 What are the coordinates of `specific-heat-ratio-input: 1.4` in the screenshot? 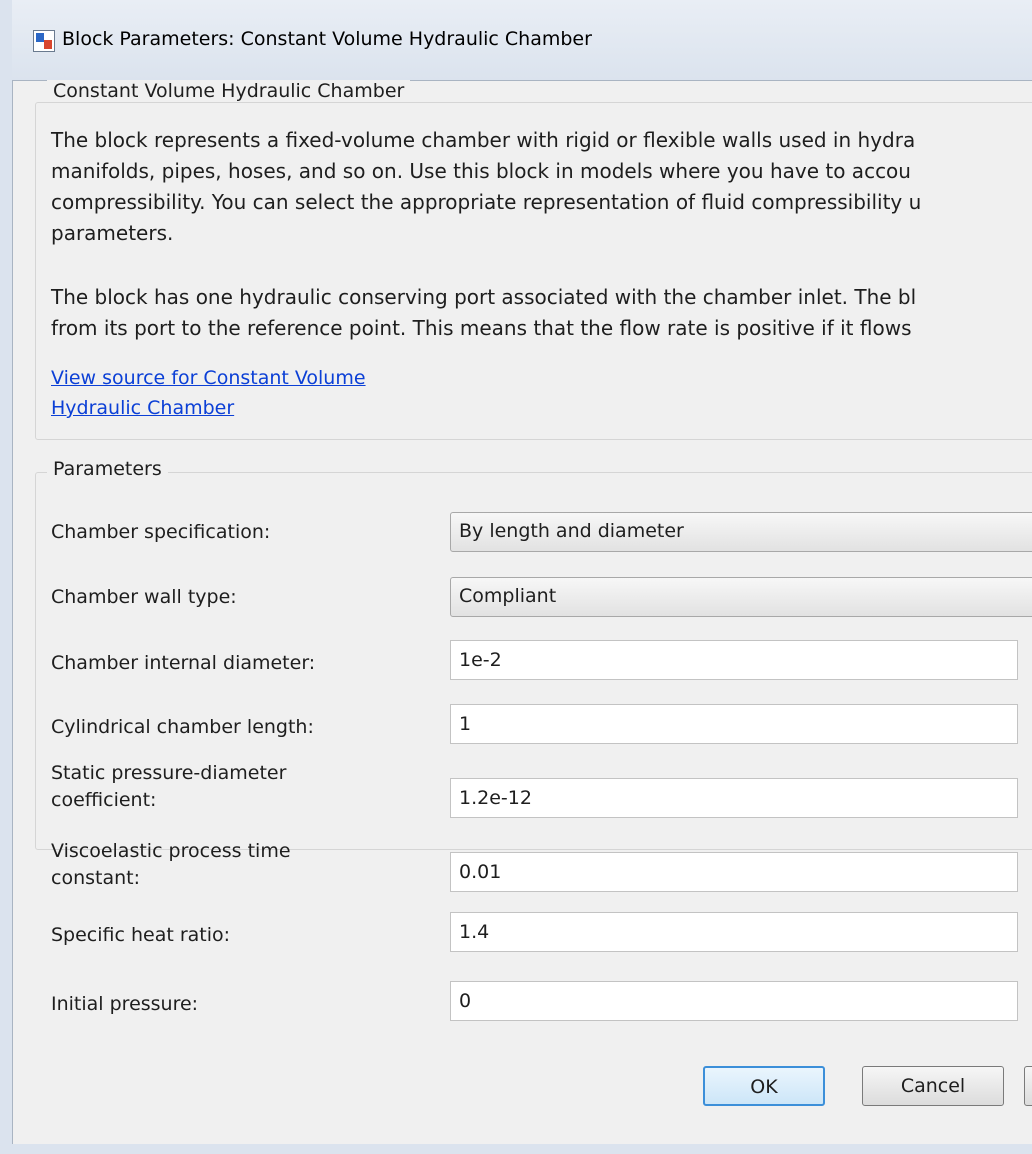 It's located at (734, 932).